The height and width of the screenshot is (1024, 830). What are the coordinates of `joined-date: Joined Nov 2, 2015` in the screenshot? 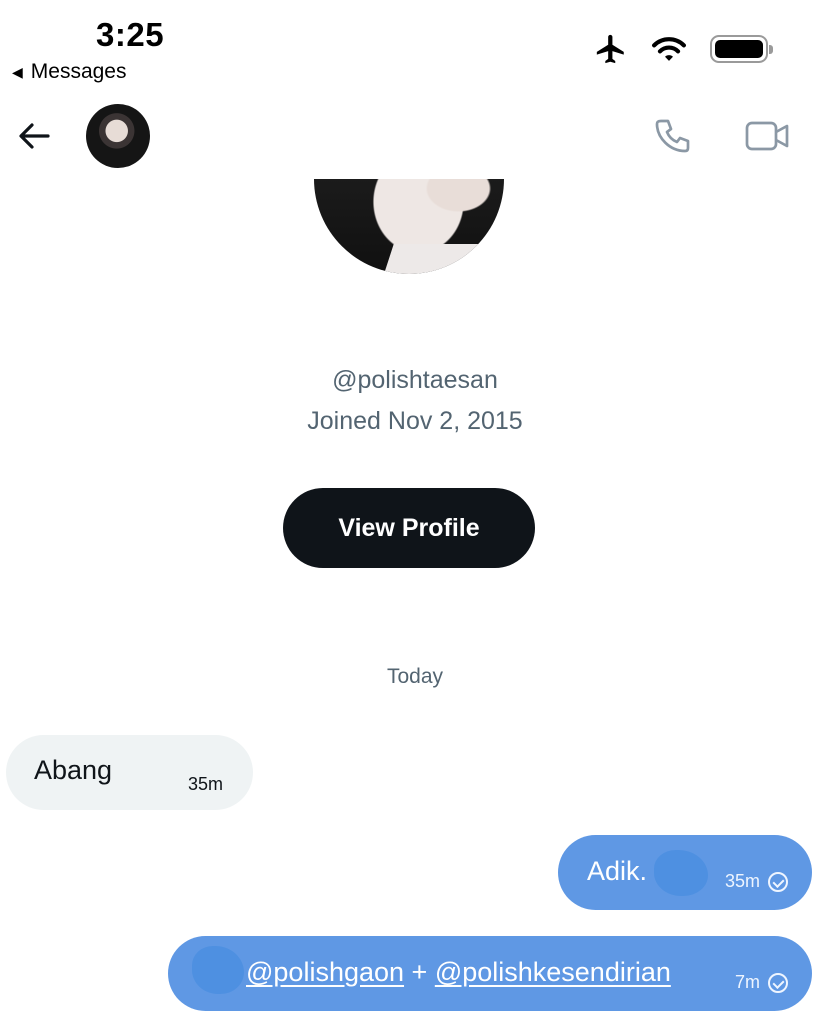 It's located at (415, 421).